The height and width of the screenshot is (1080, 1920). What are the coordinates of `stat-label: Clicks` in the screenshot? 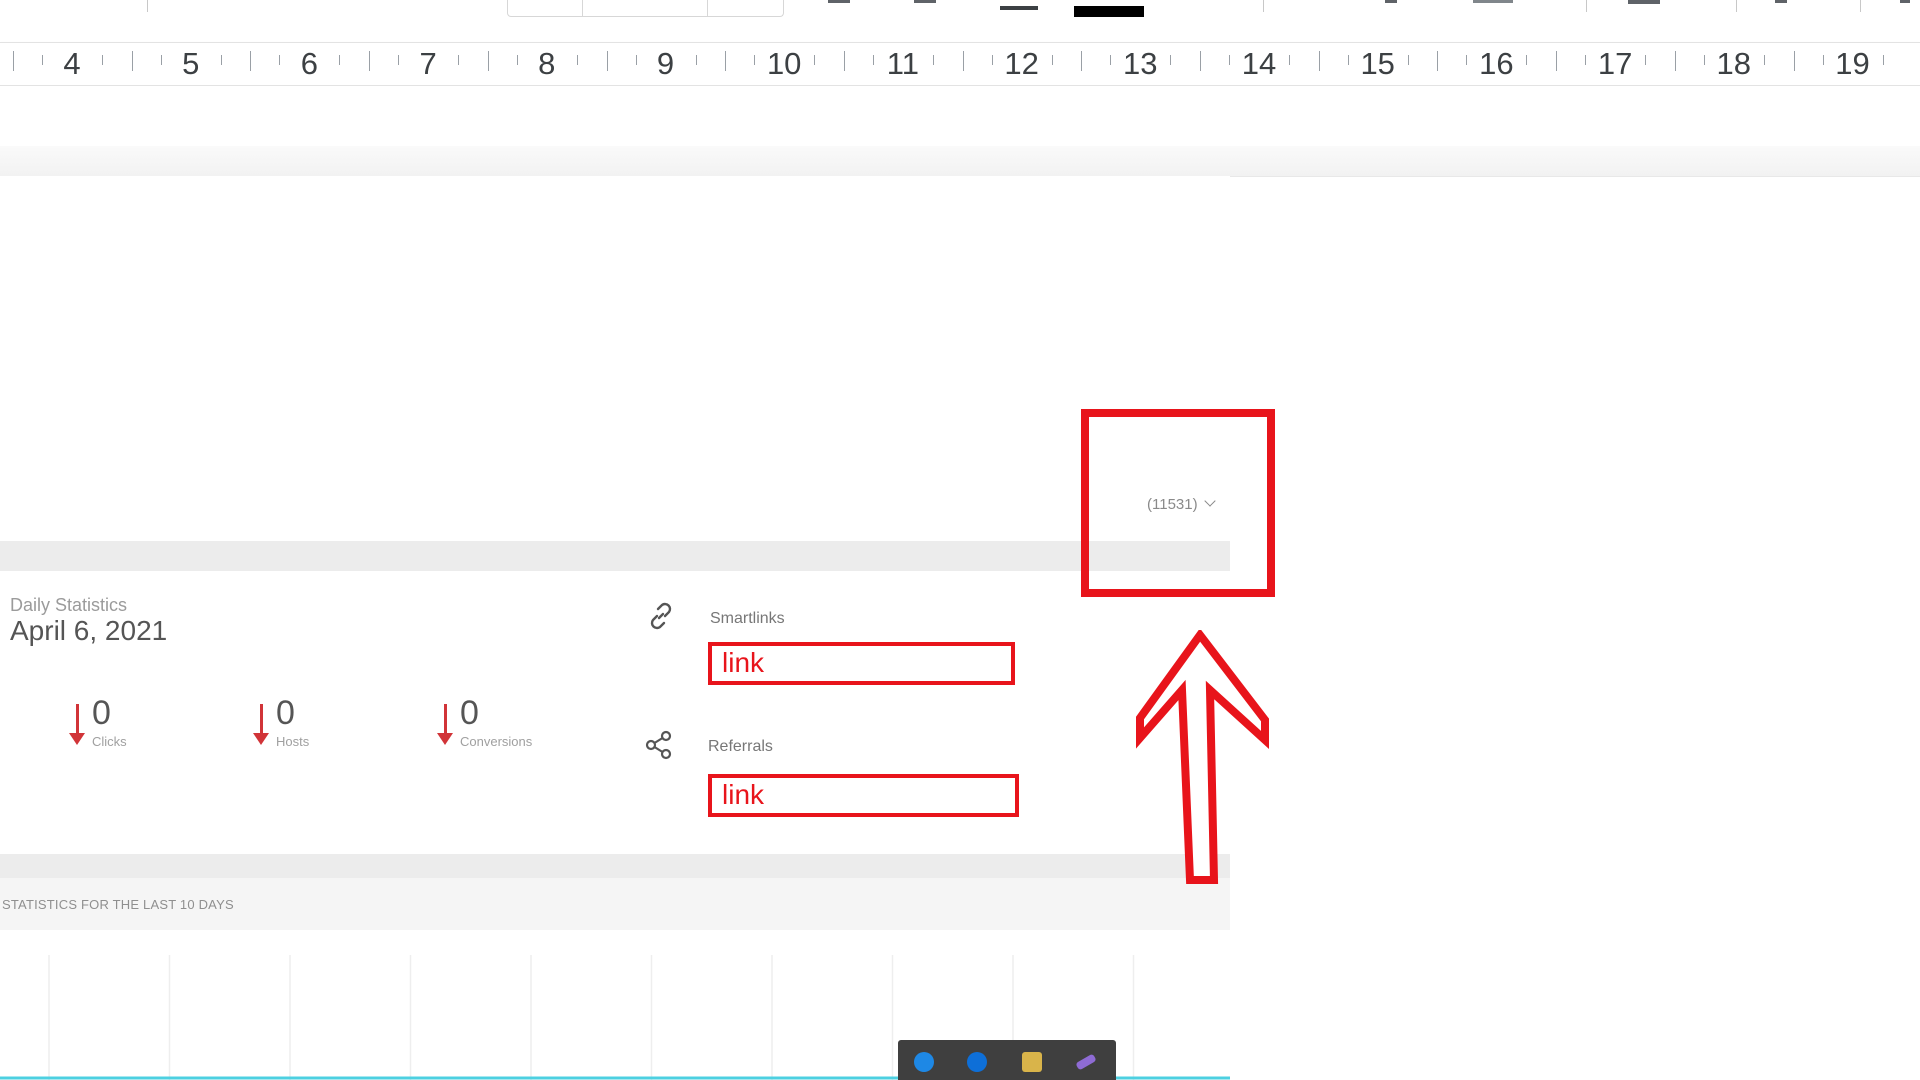 It's located at (109, 741).